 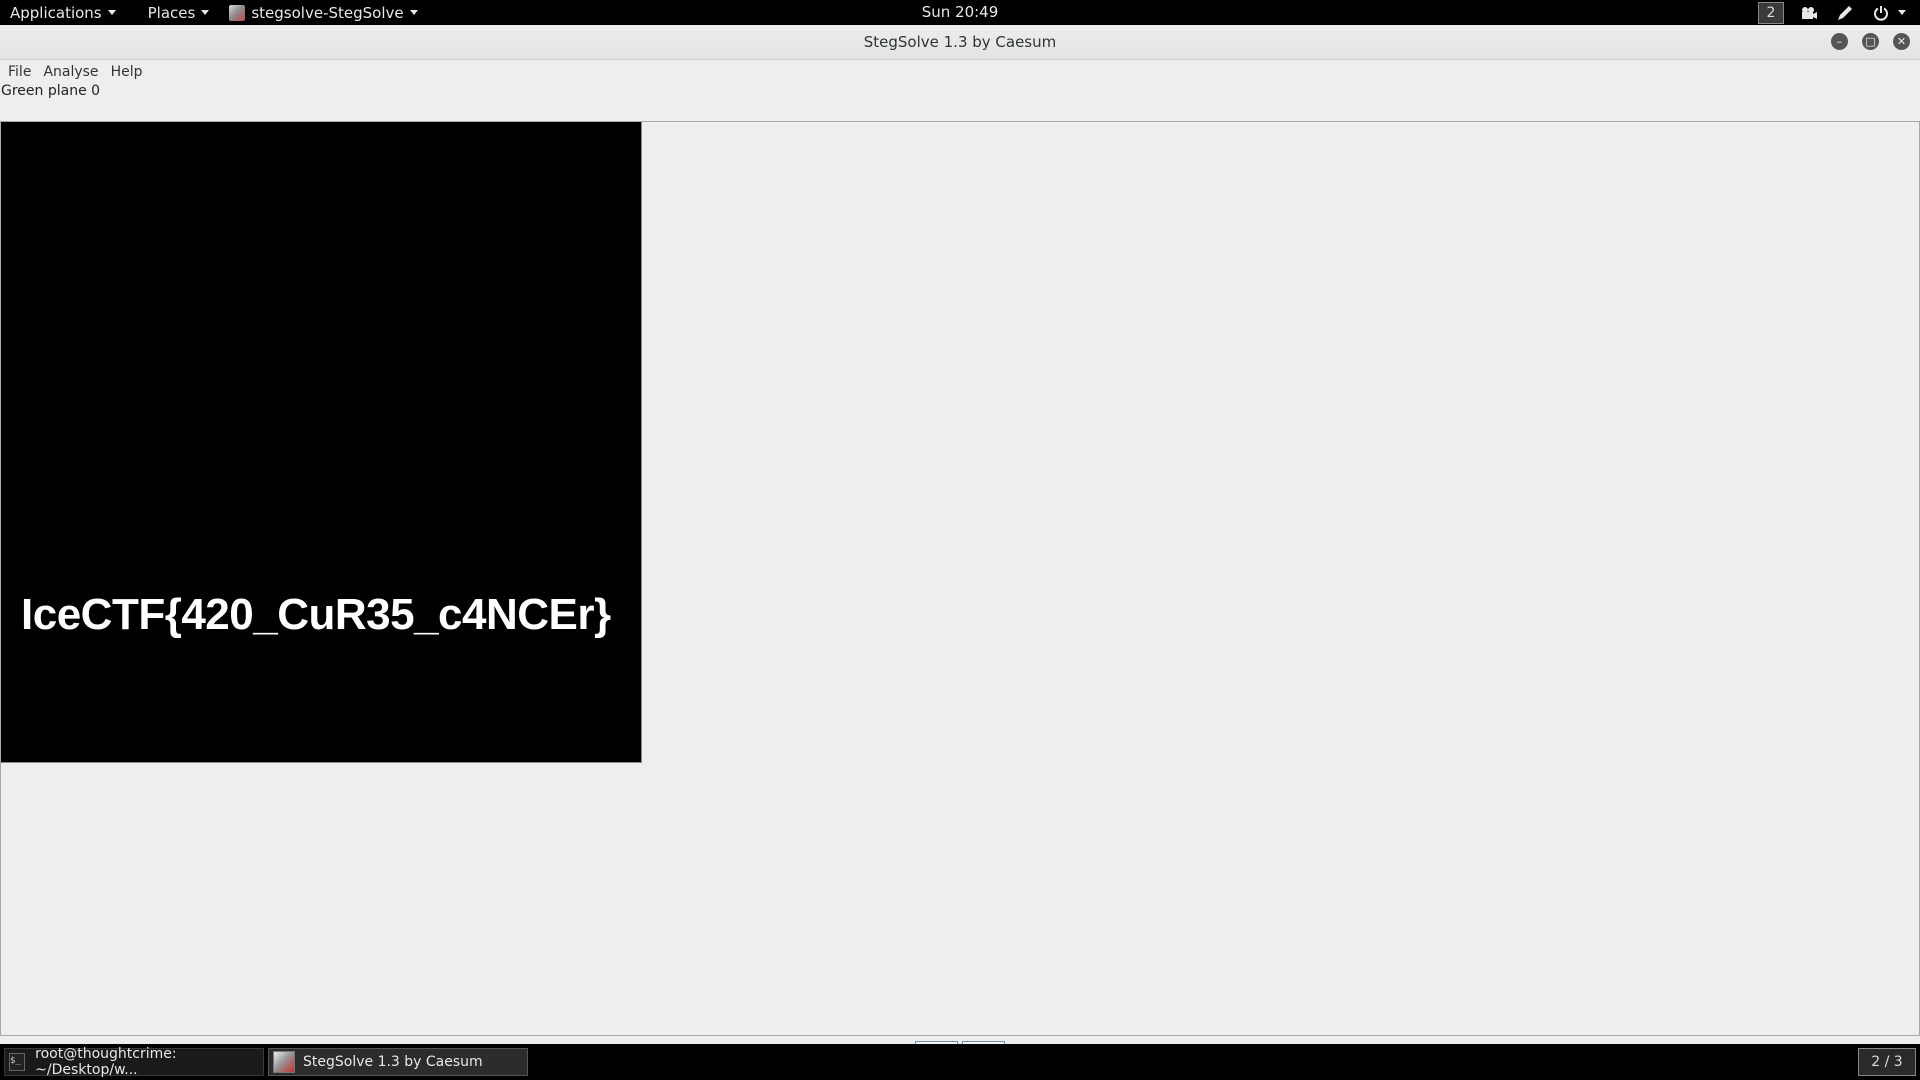 I want to click on pen-tool-icon, so click(x=1845, y=13).